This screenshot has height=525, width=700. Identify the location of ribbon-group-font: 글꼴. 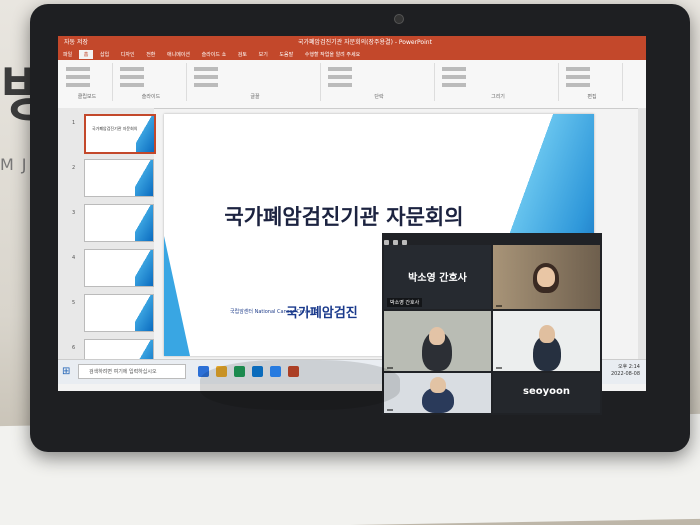
(255, 82).